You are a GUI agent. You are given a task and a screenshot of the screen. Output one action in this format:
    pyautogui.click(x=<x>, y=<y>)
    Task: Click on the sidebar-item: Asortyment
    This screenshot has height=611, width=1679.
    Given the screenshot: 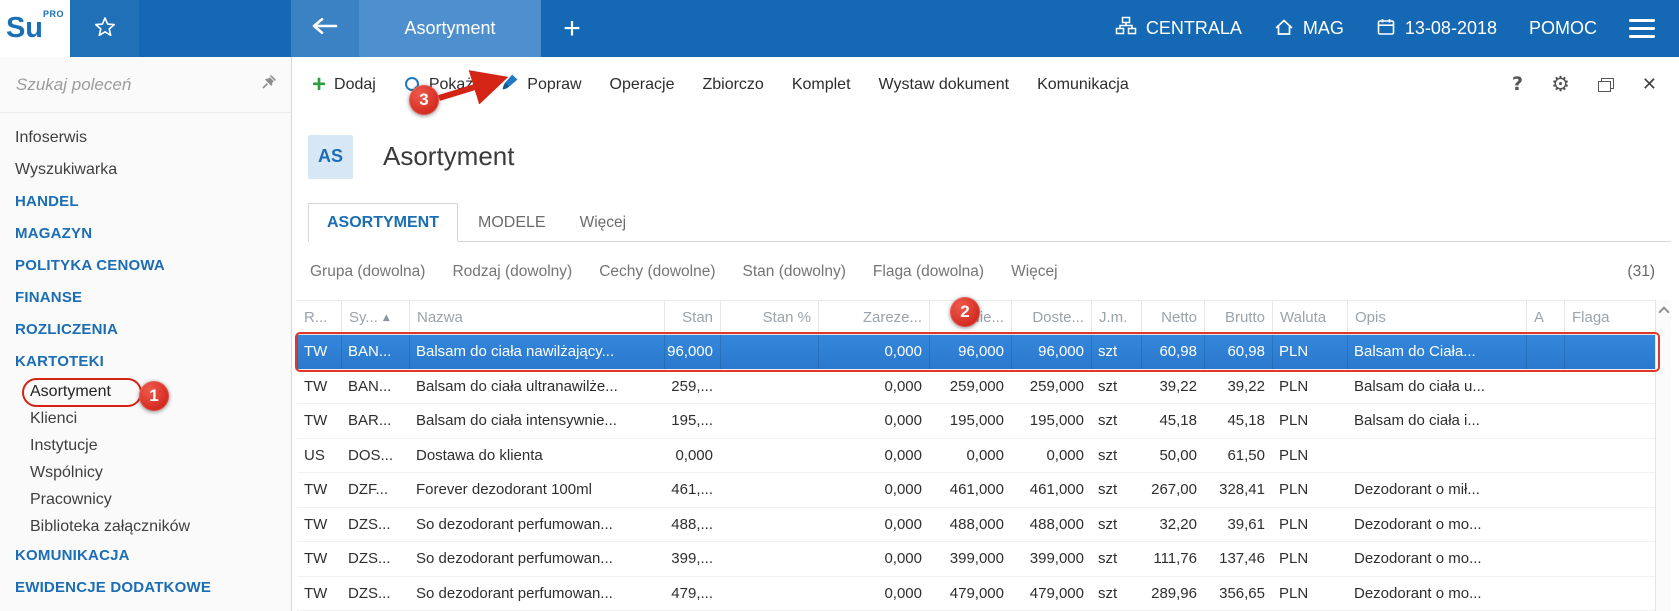 What is the action you would take?
    pyautogui.click(x=145, y=391)
    